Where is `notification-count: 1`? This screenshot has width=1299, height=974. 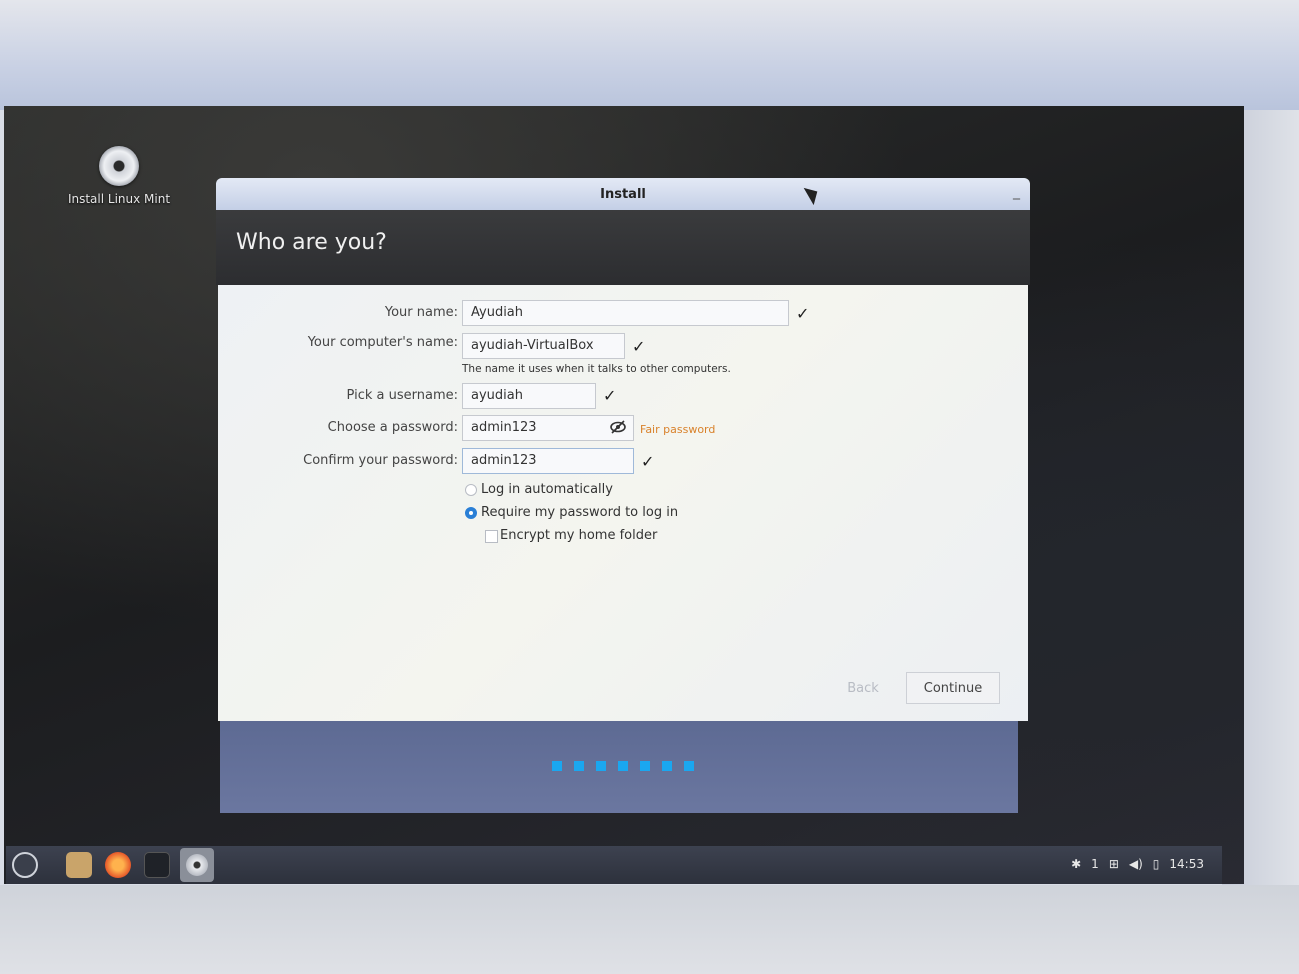
notification-count: 1 is located at coordinates (1095, 864).